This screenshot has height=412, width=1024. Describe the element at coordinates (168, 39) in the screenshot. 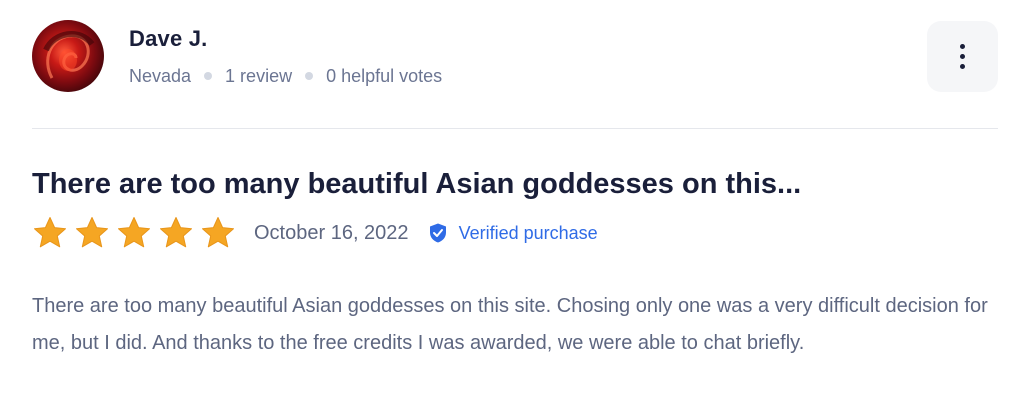

I see `reviewer-name: Dave J.` at that location.